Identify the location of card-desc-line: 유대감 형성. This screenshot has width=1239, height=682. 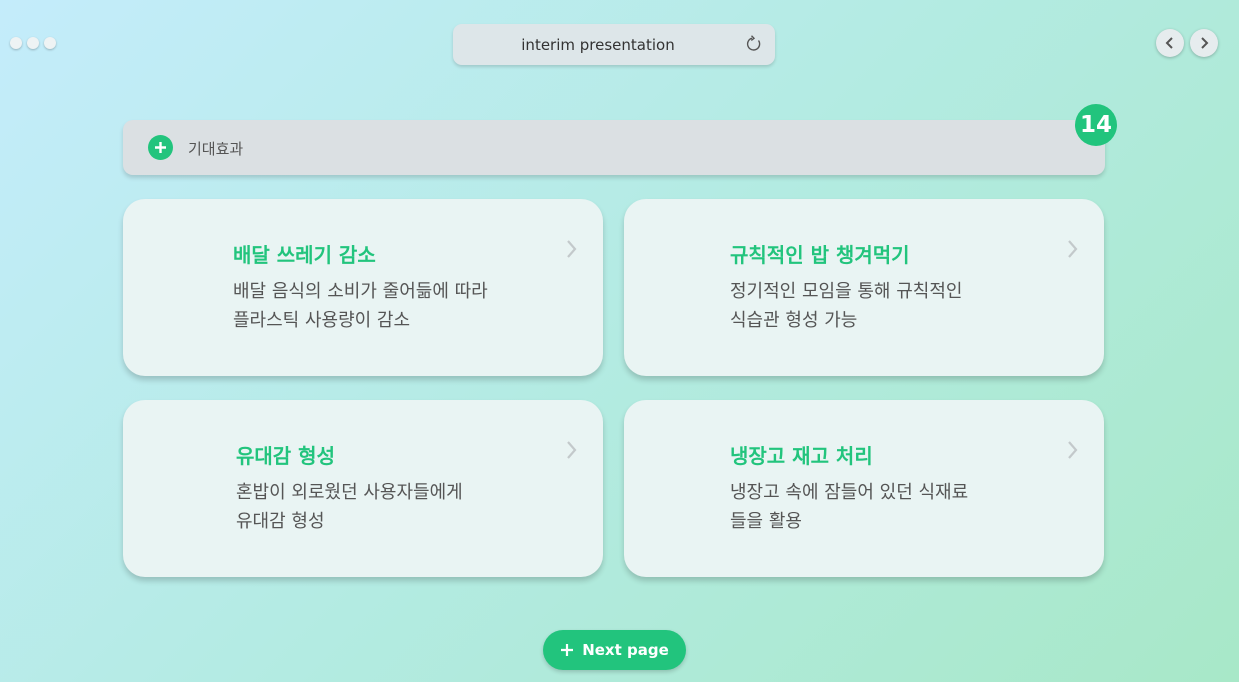
(280, 521).